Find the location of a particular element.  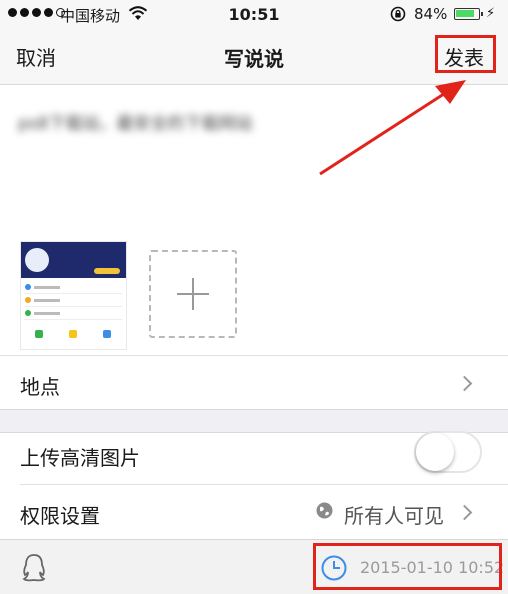

post-text-input: ps8下载站，最安全的下载网站 is located at coordinates (135, 121).